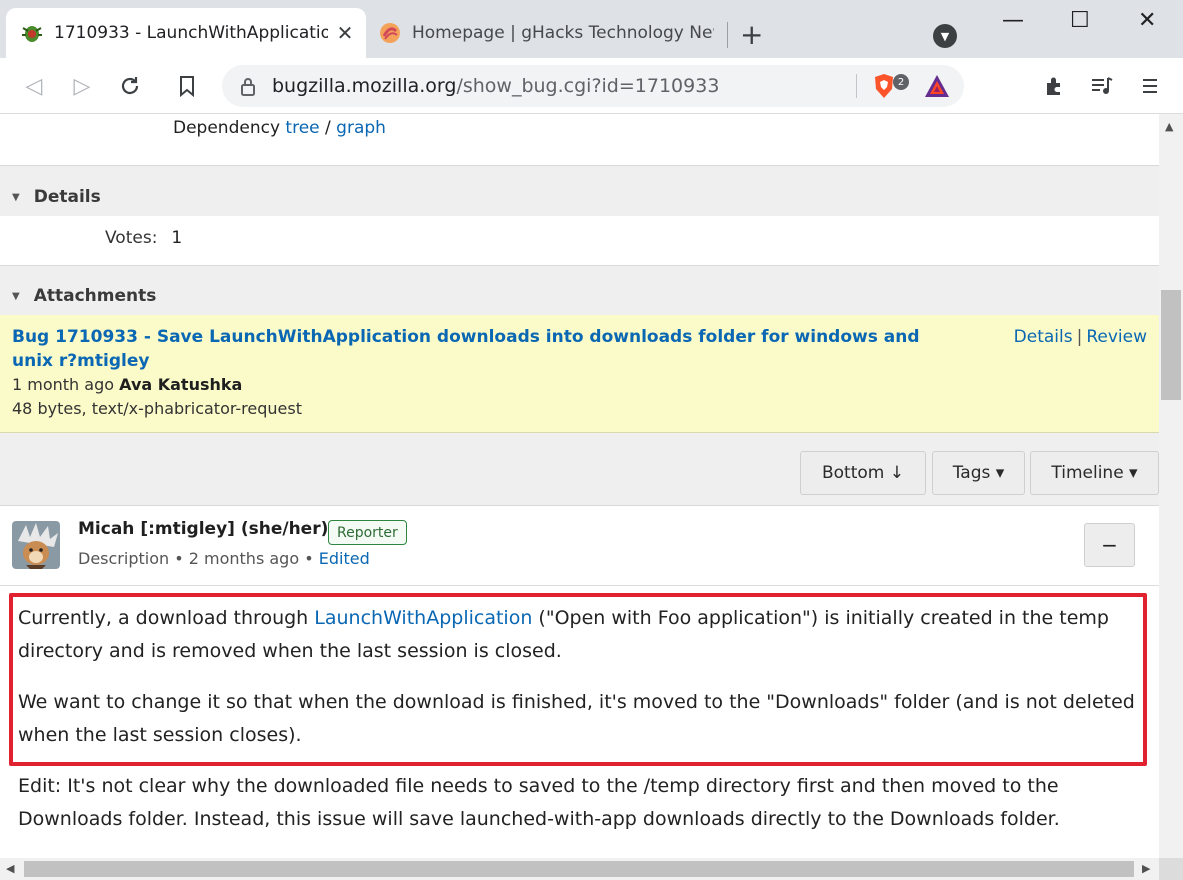 This screenshot has width=1183, height=880. What do you see at coordinates (32, 33) in the screenshot?
I see `bugzilla-bug-icon` at bounding box center [32, 33].